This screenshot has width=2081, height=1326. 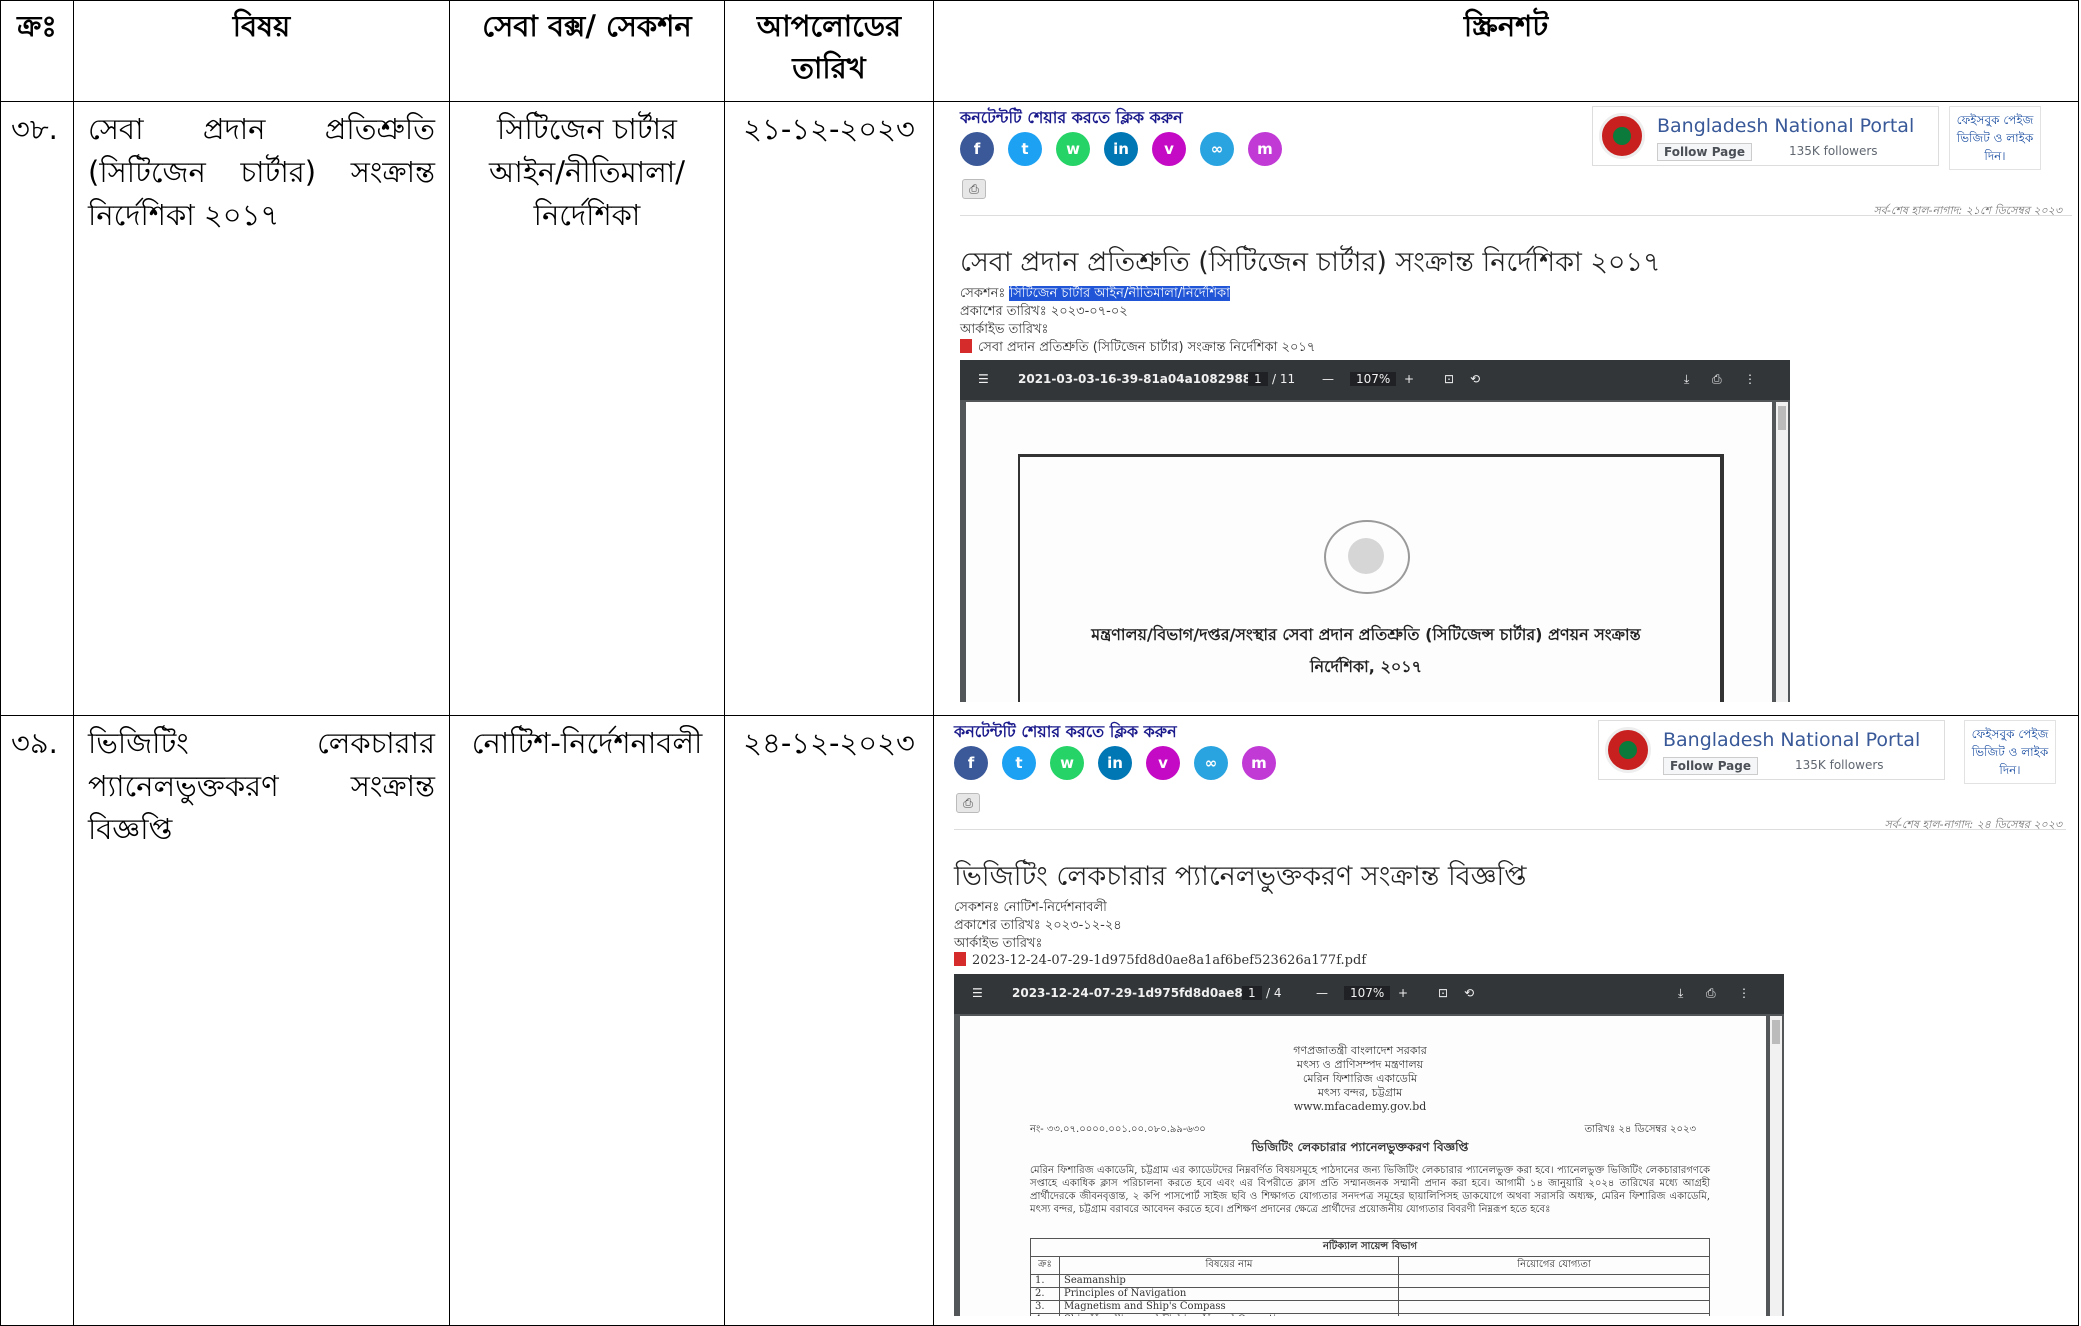 What do you see at coordinates (587, 1020) in the screenshot?
I see `row-section: নোটিশ-নির্দেশনাবলী` at bounding box center [587, 1020].